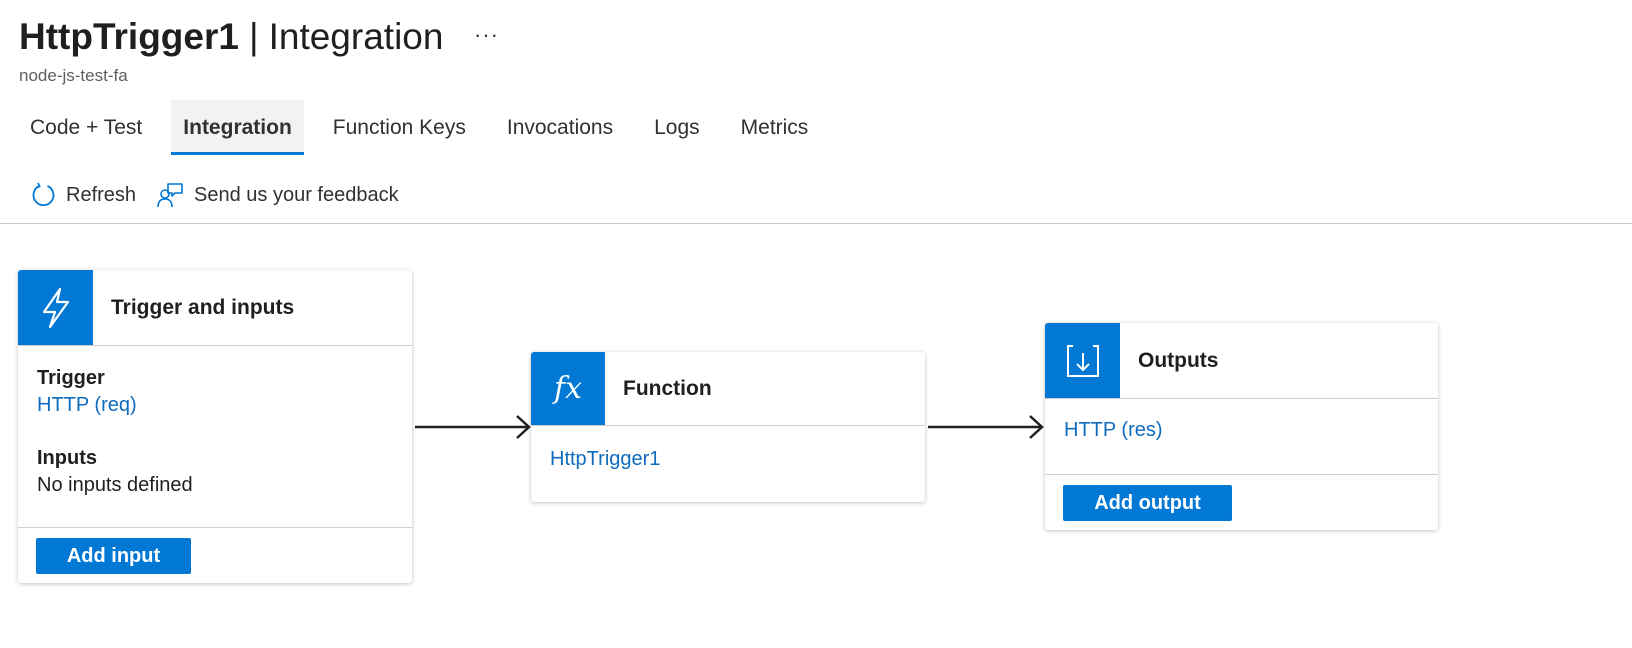 The width and height of the screenshot is (1632, 648). I want to click on more-options-button: ···, so click(486, 35).